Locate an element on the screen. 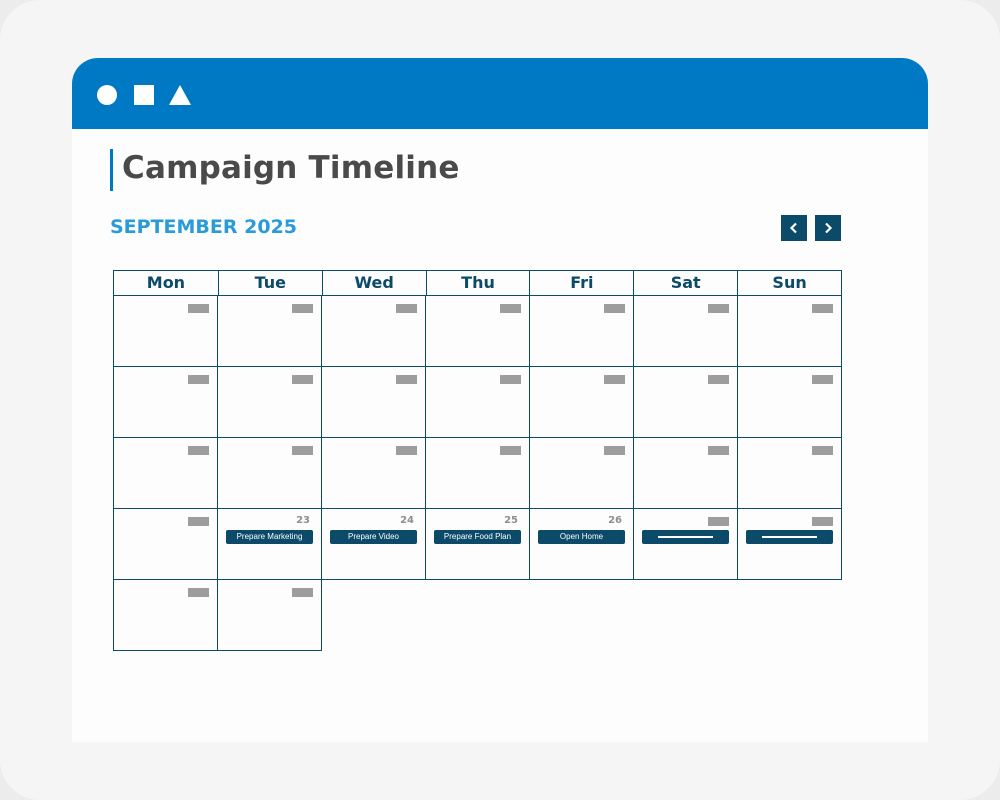  event-pill: Open Home is located at coordinates (581, 537).